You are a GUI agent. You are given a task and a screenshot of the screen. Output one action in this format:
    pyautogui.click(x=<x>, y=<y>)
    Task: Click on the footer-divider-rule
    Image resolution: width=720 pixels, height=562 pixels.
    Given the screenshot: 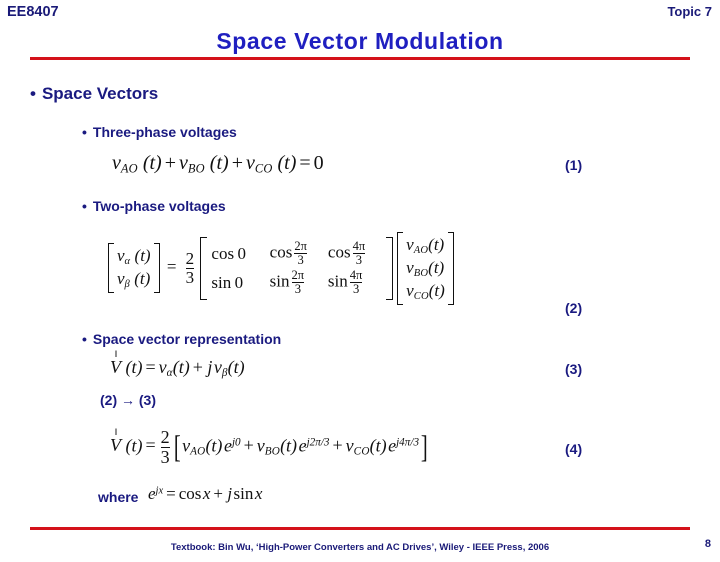 What is the action you would take?
    pyautogui.click(x=360, y=528)
    